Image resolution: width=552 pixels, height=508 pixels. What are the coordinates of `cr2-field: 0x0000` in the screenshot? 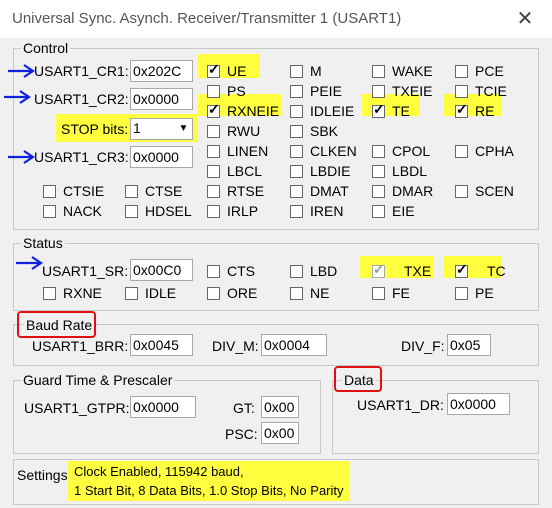 It's located at (161, 99).